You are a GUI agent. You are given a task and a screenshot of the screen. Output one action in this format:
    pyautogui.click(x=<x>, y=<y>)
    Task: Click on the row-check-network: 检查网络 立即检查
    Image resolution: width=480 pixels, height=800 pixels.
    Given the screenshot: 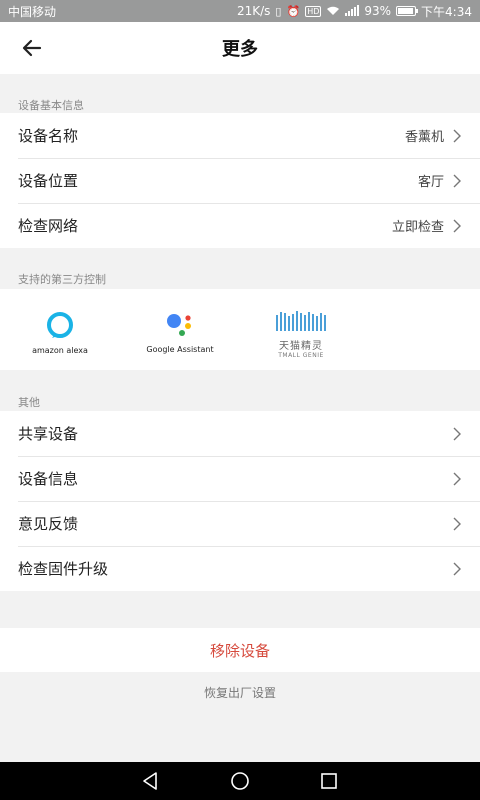 What is the action you would take?
    pyautogui.click(x=240, y=225)
    